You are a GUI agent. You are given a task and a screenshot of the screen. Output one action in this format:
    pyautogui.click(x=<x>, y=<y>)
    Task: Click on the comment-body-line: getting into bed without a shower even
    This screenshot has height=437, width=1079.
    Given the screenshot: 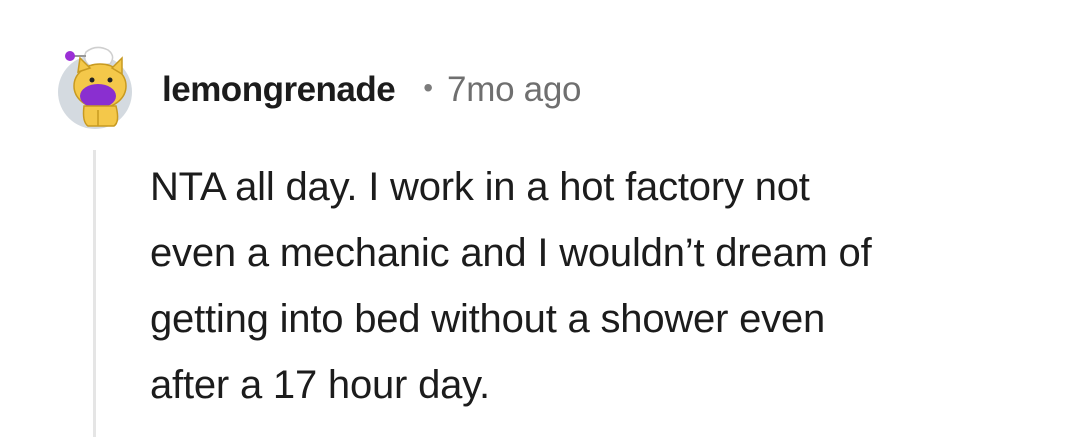 What is the action you would take?
    pyautogui.click(x=488, y=319)
    